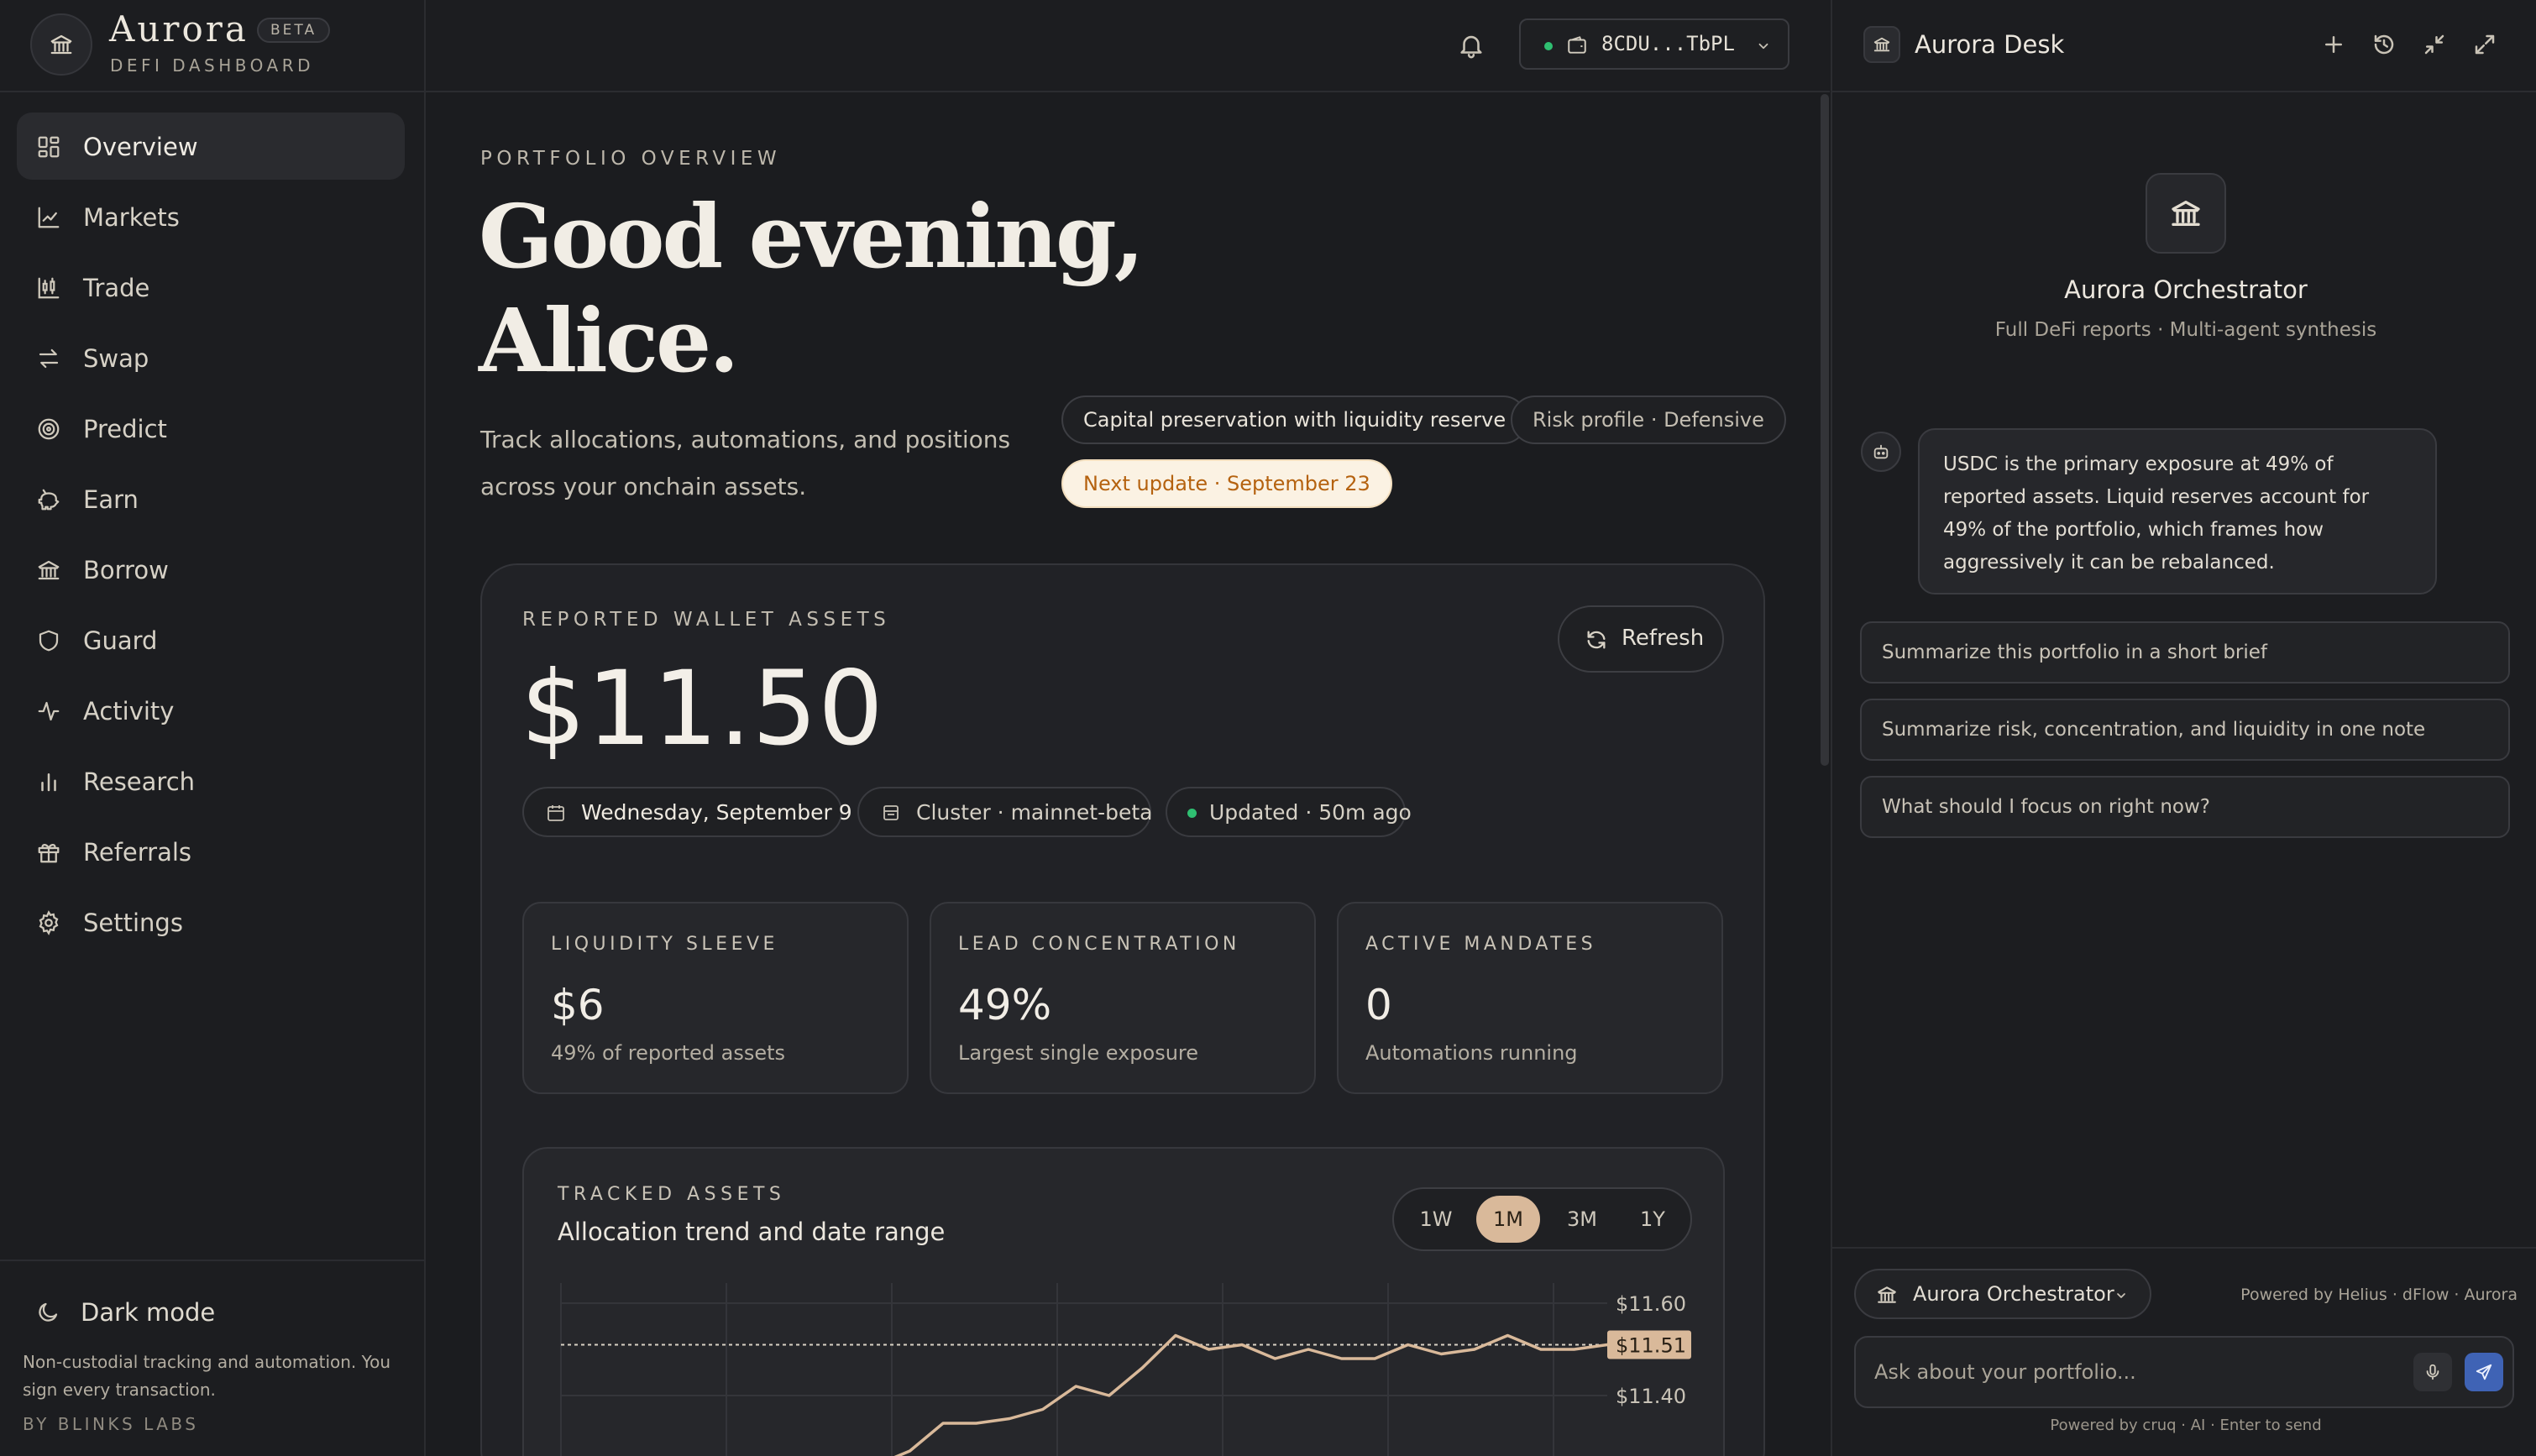 This screenshot has width=2536, height=1456. I want to click on y-tick-label: $11.60, so click(1651, 1304).